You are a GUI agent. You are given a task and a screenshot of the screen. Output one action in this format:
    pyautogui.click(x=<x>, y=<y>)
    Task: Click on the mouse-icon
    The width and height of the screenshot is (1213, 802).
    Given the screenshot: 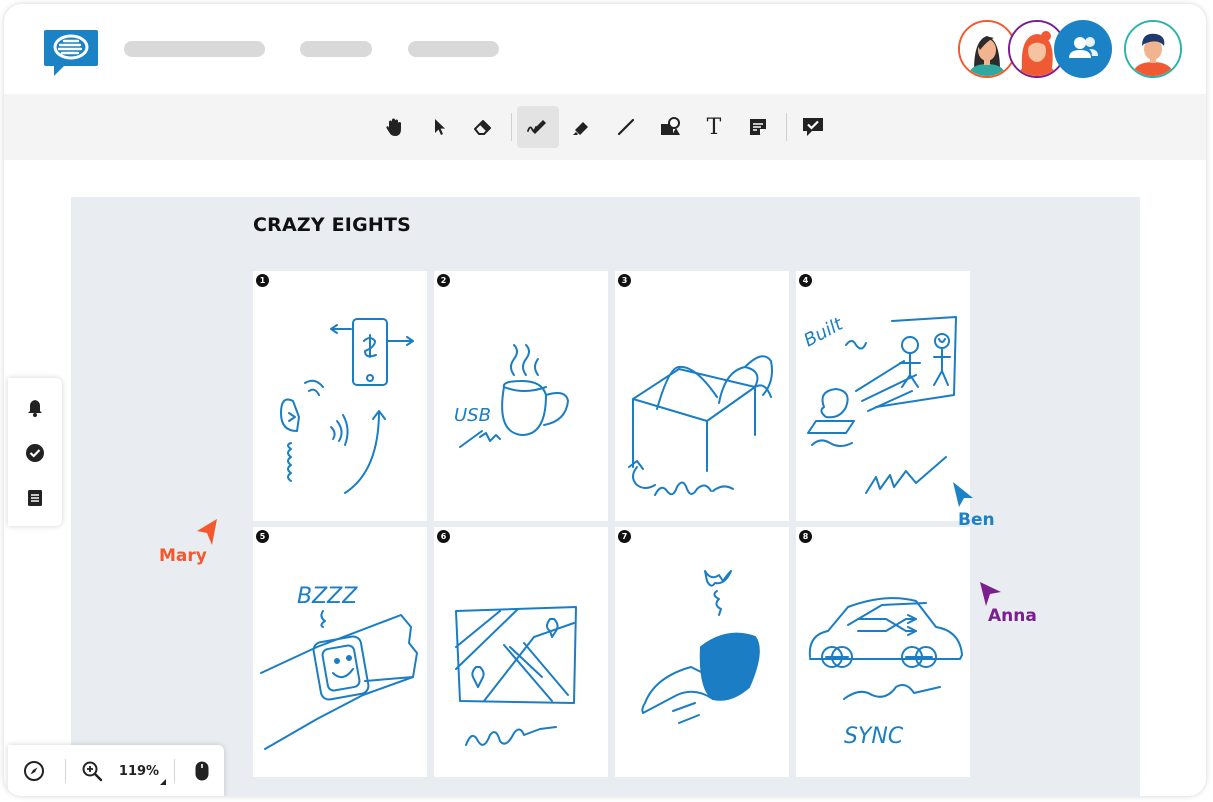 What is the action you would take?
    pyautogui.click(x=202, y=771)
    